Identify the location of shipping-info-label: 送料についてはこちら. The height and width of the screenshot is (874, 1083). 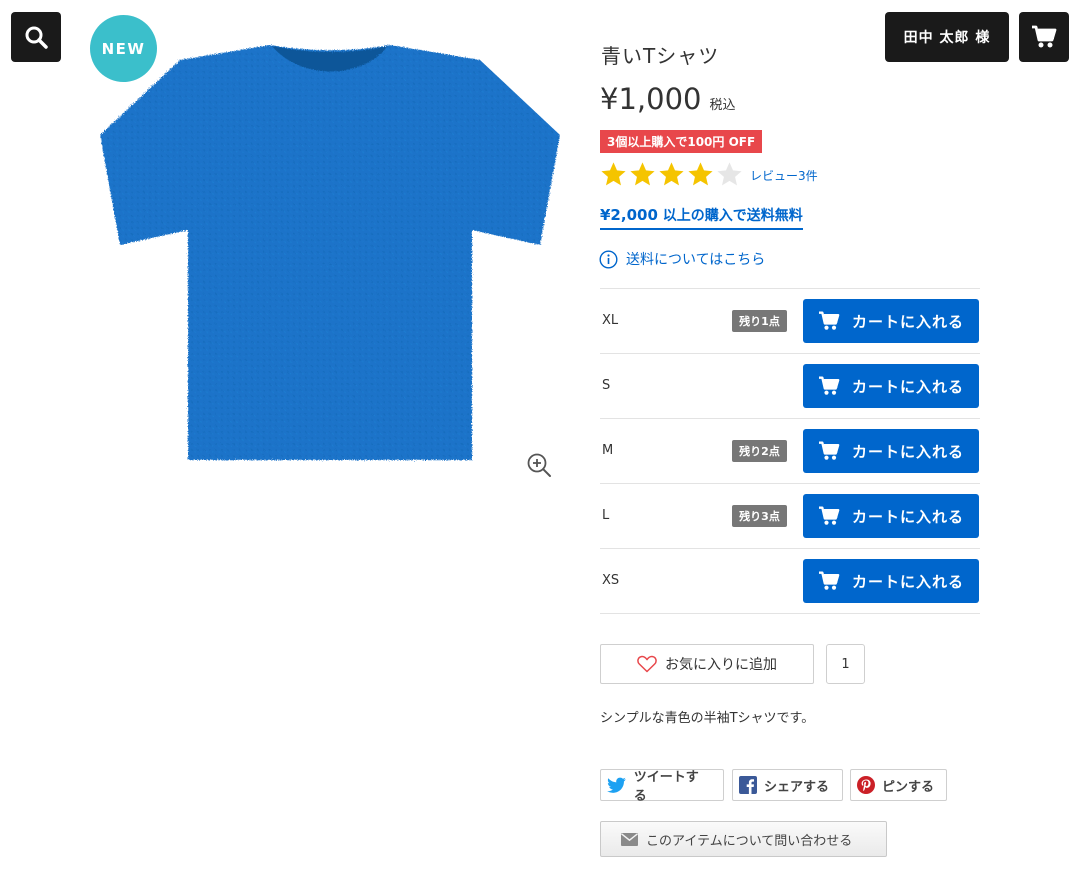
(696, 260).